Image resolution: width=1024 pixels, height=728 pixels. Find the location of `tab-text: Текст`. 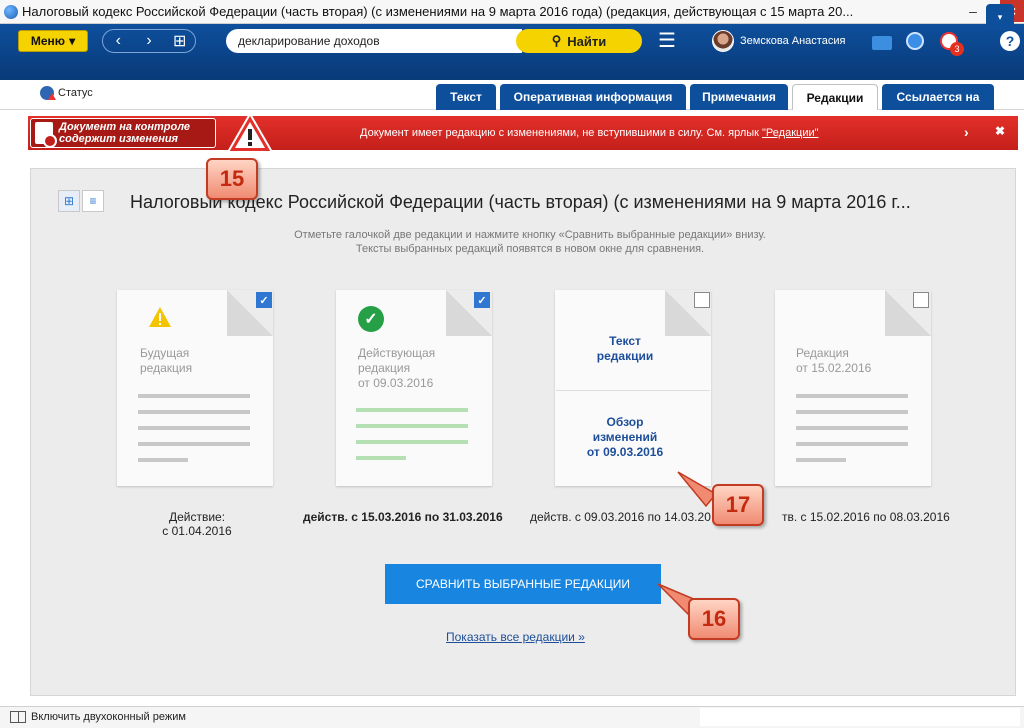

tab-text: Текст is located at coordinates (466, 97).